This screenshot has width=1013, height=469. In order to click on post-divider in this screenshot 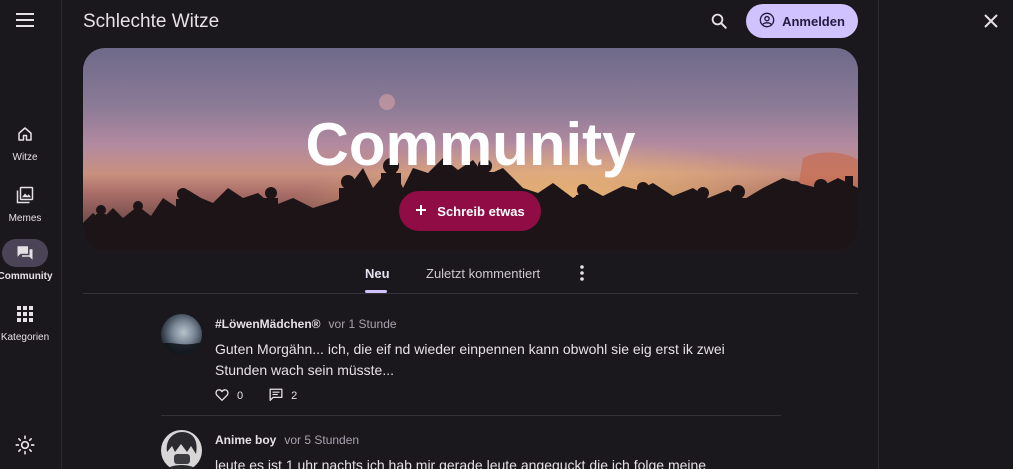, I will do `click(471, 415)`.